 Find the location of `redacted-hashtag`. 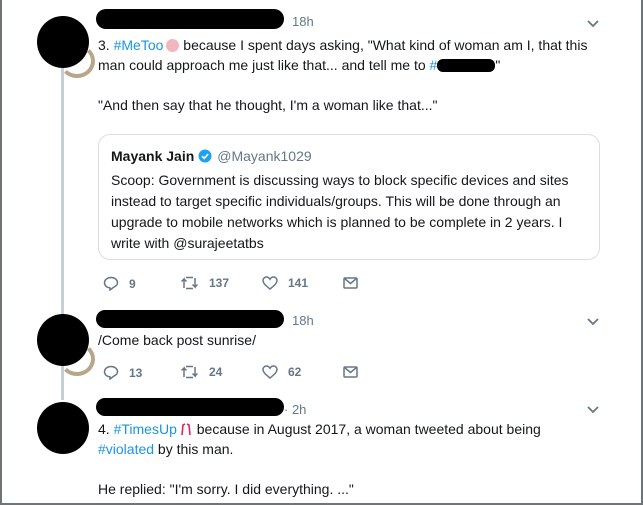

redacted-hashtag is located at coordinates (466, 65).